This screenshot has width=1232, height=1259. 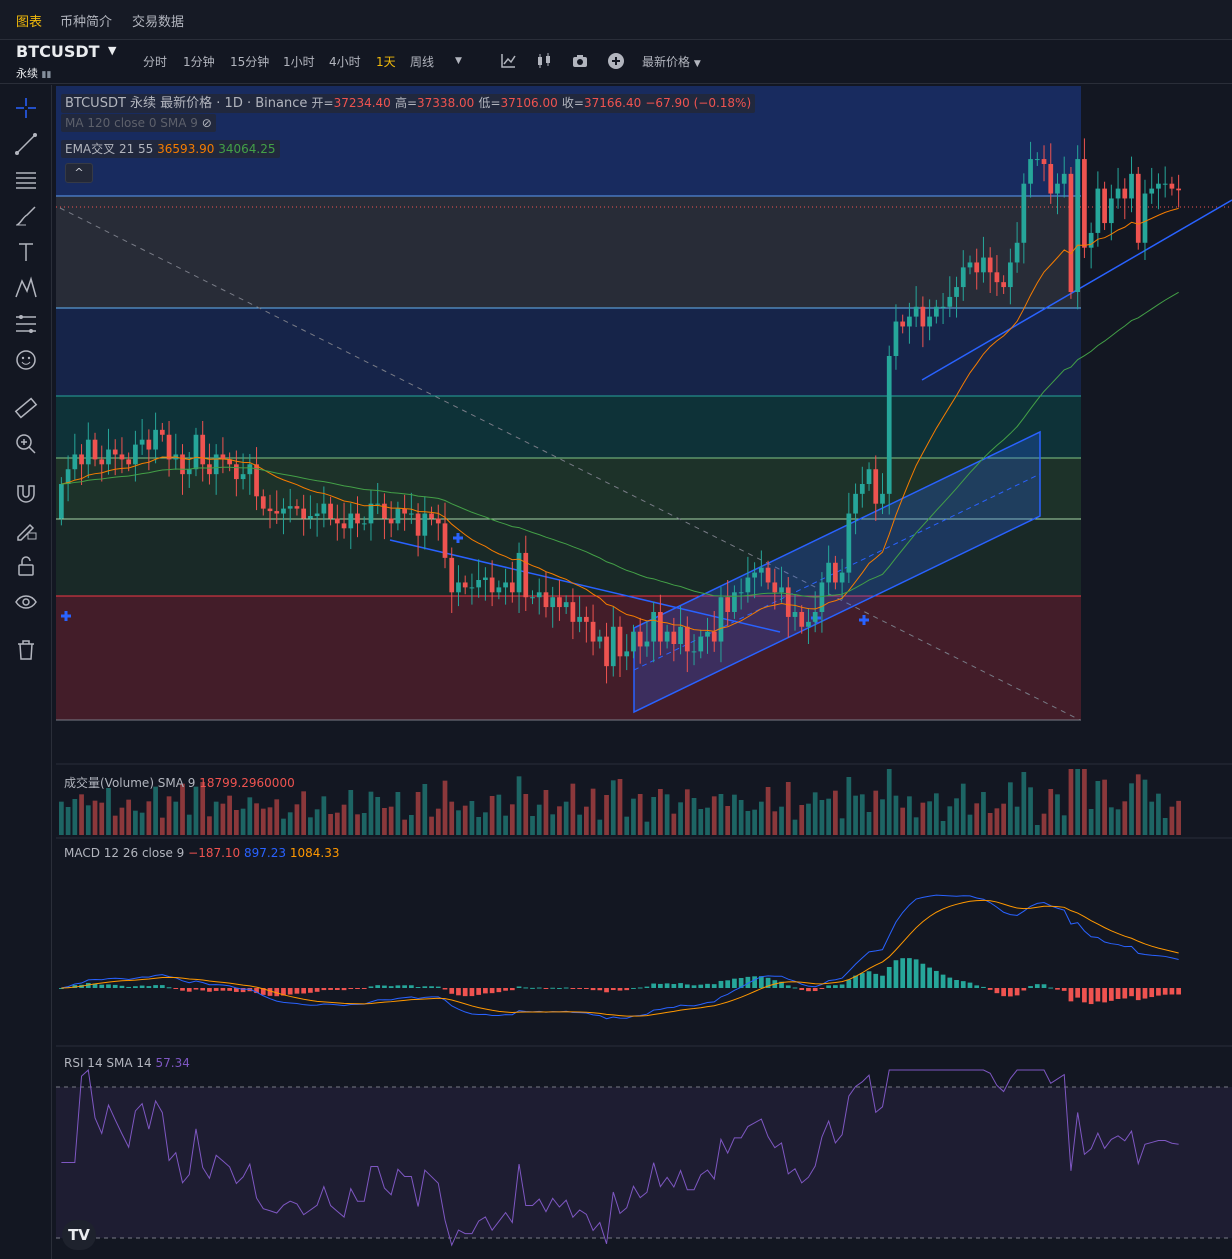 I want to click on collapse-legend-button: ^, so click(x=79, y=173).